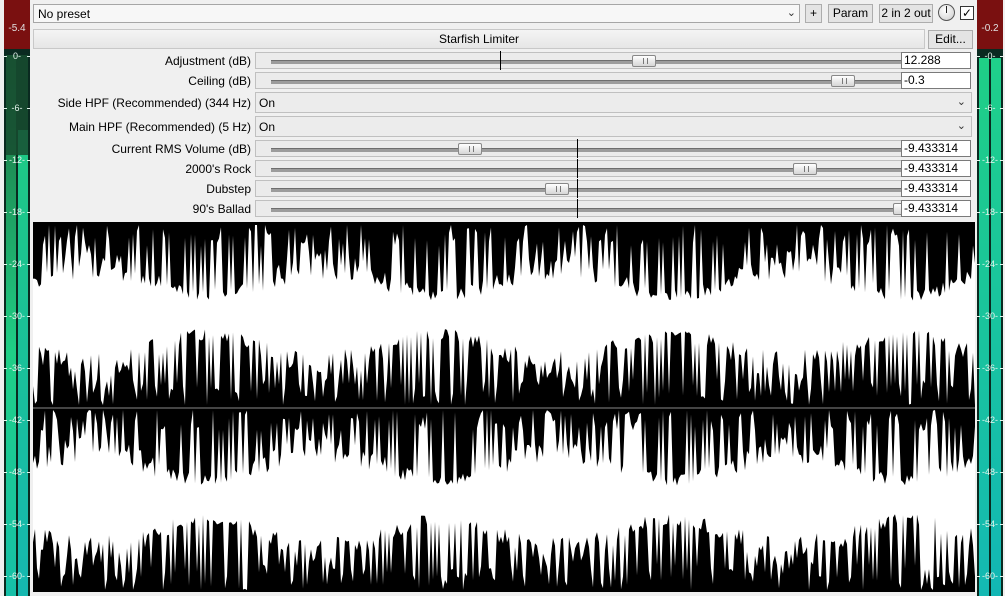 This screenshot has height=596, width=1005. I want to click on right-peak-readout: -0.2, so click(990, 24).